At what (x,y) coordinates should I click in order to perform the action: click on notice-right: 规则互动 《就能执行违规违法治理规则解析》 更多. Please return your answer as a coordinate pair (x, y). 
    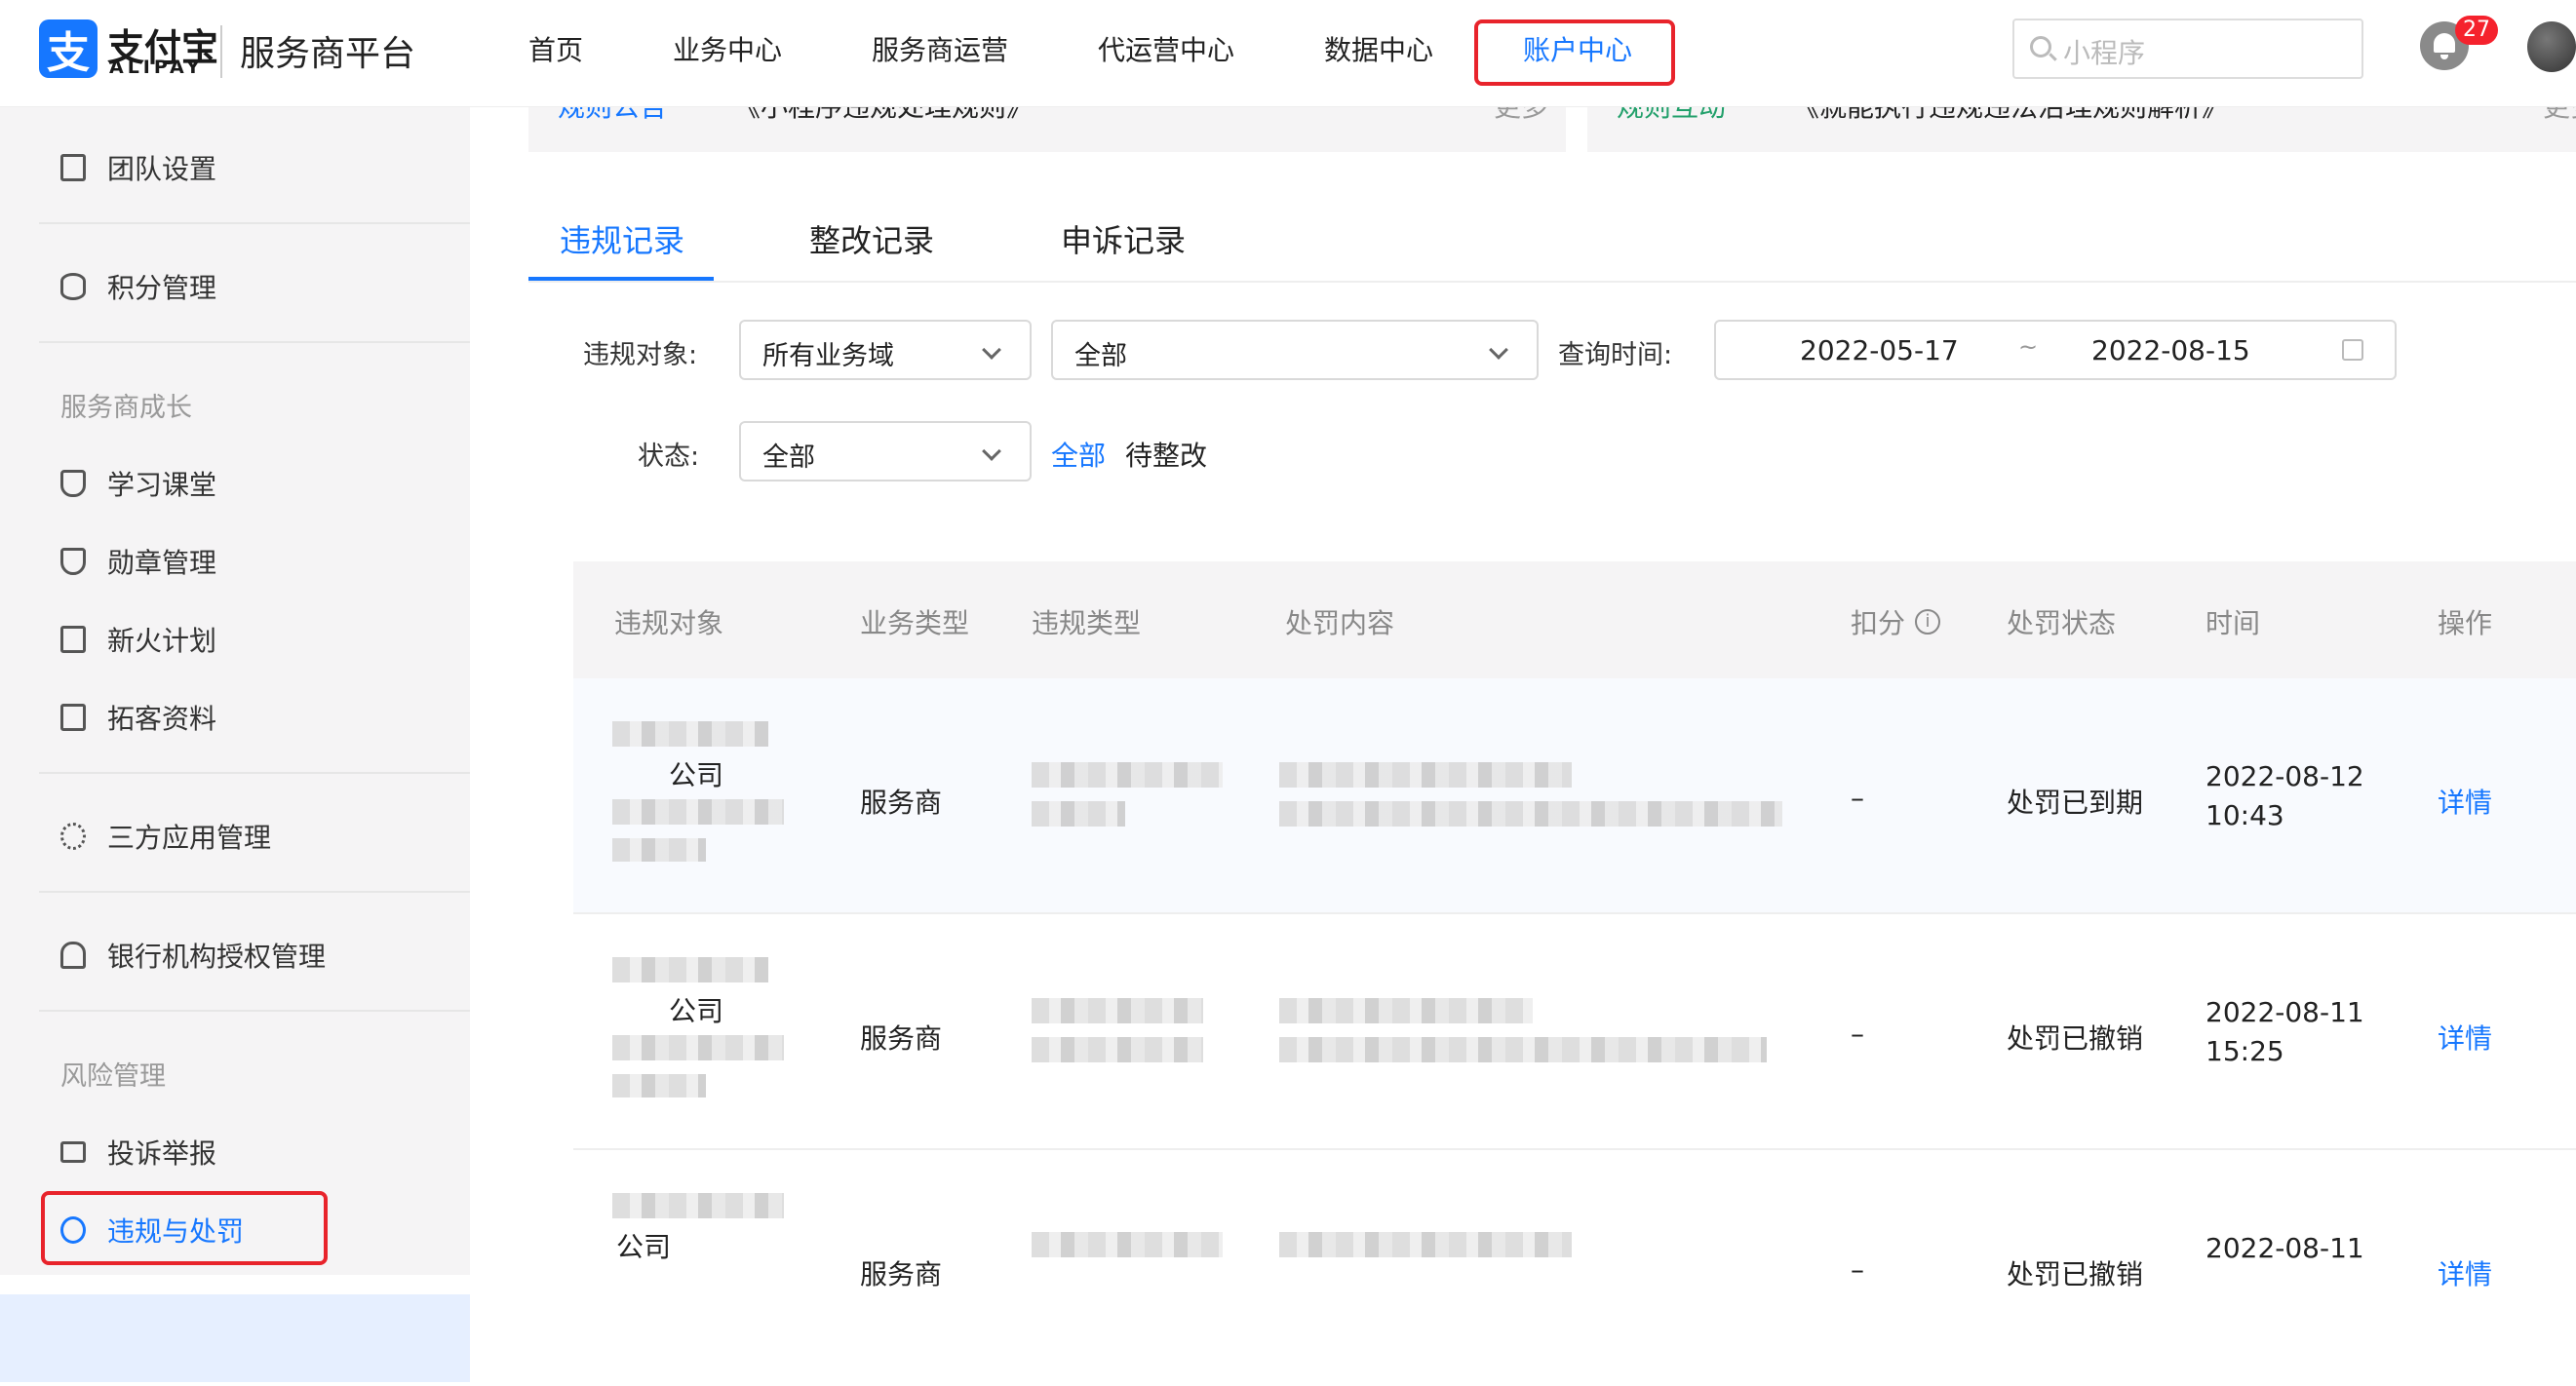
    Looking at the image, I should click on (2081, 129).